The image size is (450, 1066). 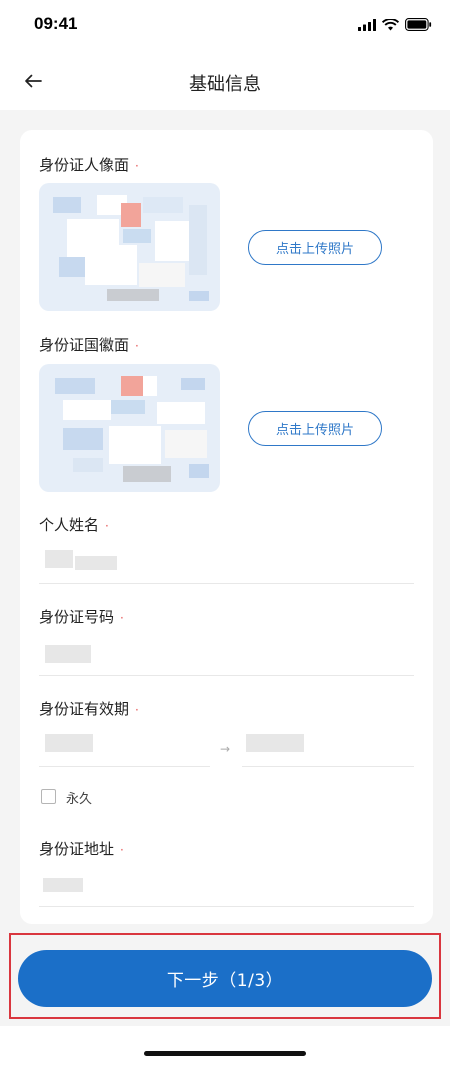 I want to click on home-indicator, so click(x=225, y=1053).